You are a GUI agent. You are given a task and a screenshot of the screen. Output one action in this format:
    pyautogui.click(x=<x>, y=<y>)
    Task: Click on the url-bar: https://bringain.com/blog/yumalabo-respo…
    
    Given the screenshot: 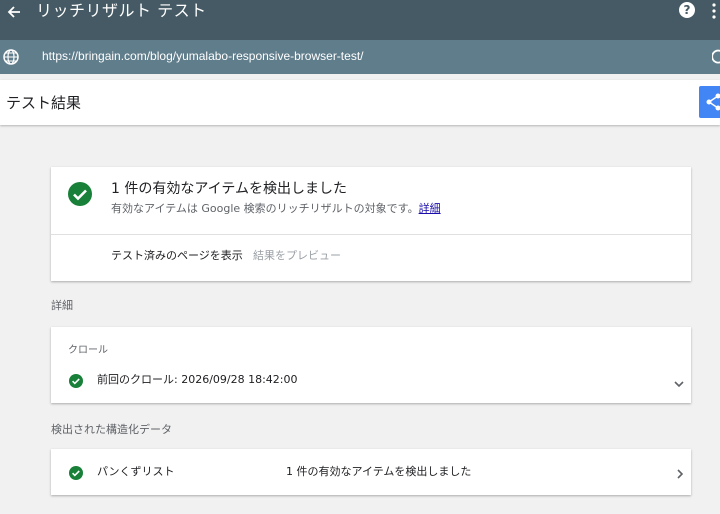 What is the action you would take?
    pyautogui.click(x=360, y=57)
    